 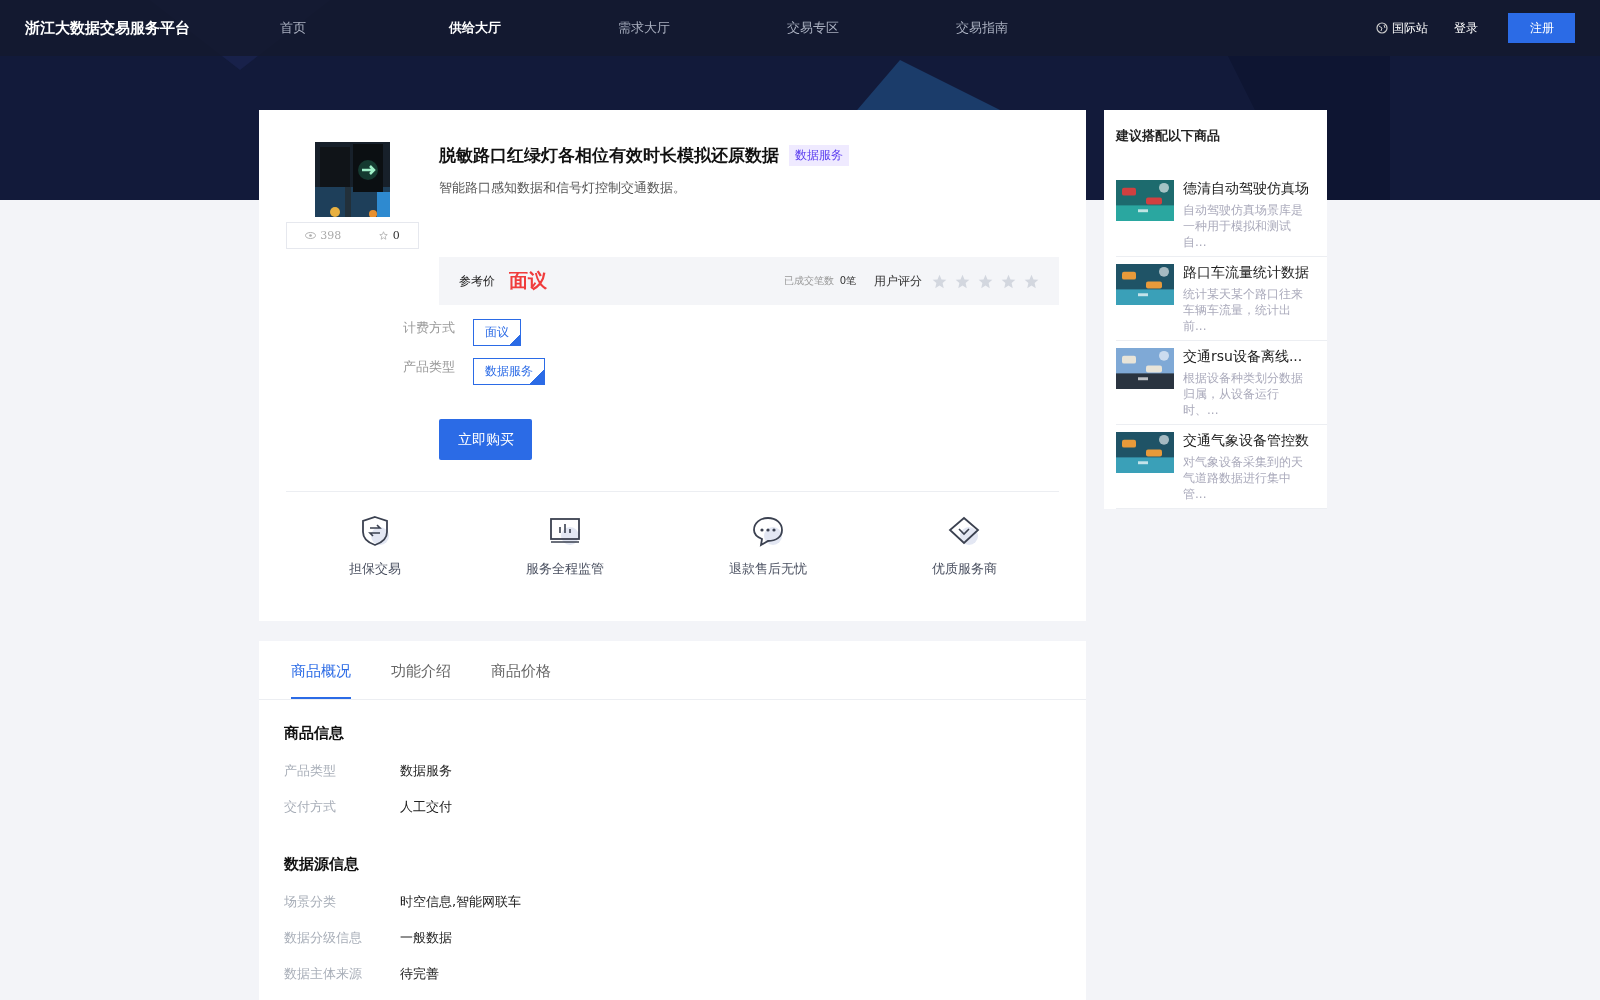 What do you see at coordinates (808, 281) in the screenshot?
I see `deals-label: 已成交笔数` at bounding box center [808, 281].